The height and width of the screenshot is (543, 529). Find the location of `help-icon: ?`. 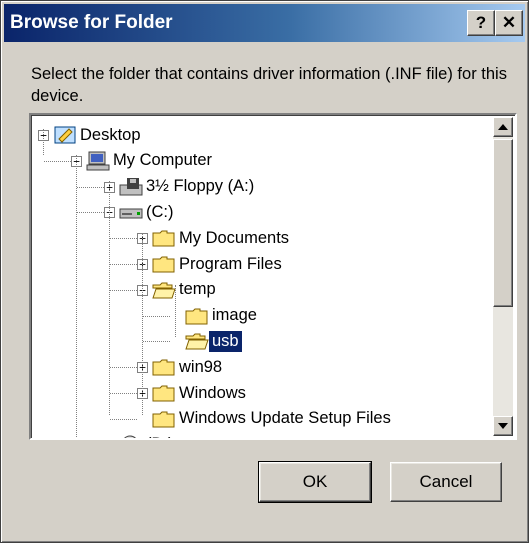

help-icon: ? is located at coordinates (481, 22).